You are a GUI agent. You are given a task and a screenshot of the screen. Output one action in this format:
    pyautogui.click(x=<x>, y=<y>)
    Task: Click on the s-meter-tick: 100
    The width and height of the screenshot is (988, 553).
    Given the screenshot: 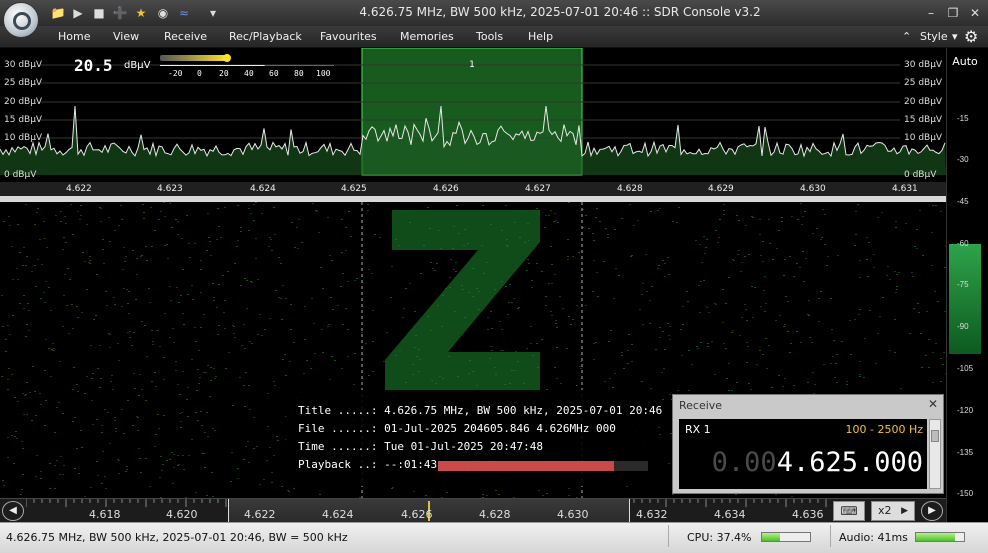 What is the action you would take?
    pyautogui.click(x=323, y=73)
    